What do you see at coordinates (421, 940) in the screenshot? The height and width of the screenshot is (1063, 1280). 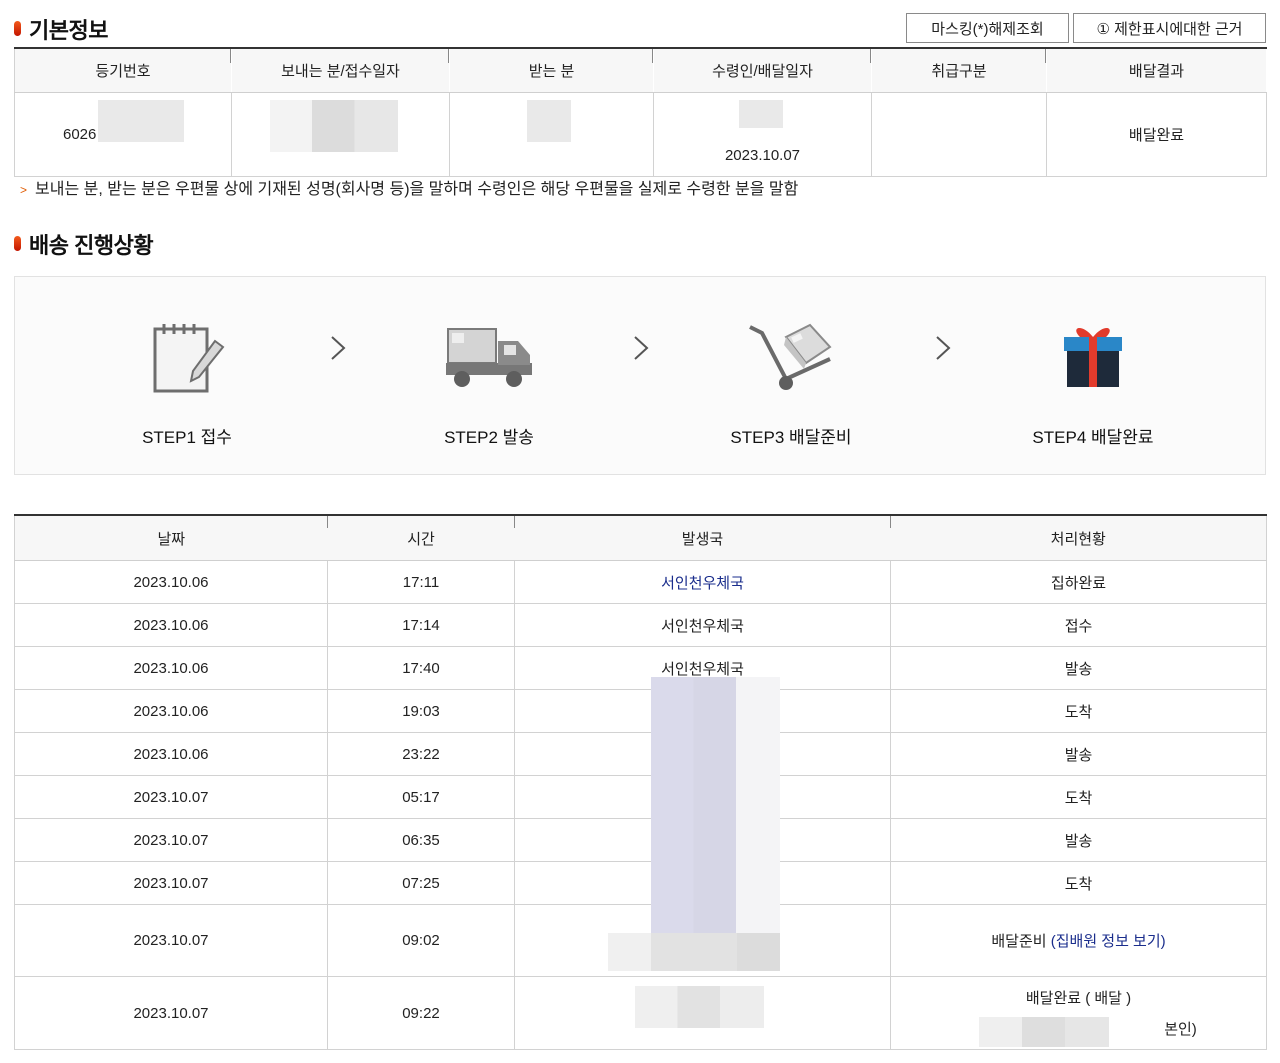 I see `time-cell: 09:02` at bounding box center [421, 940].